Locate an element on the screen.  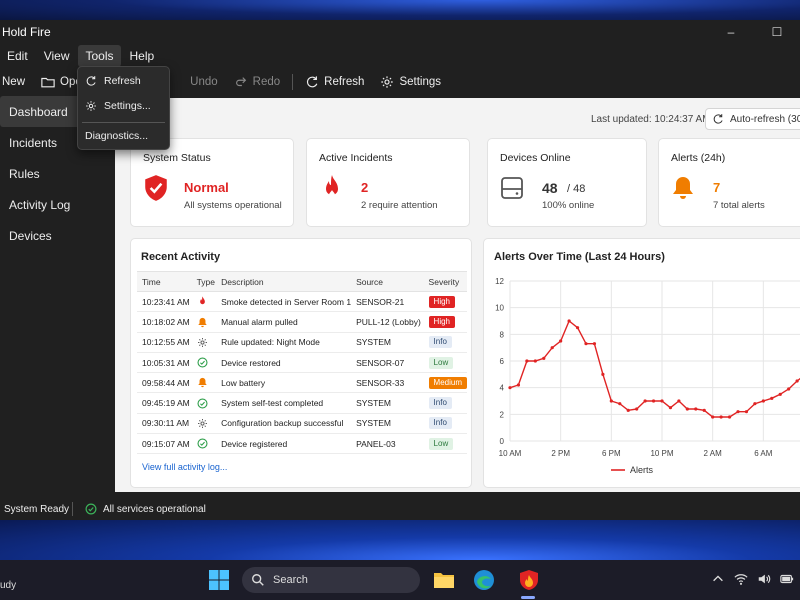
column-header: Severity is located at coordinates (445, 281).